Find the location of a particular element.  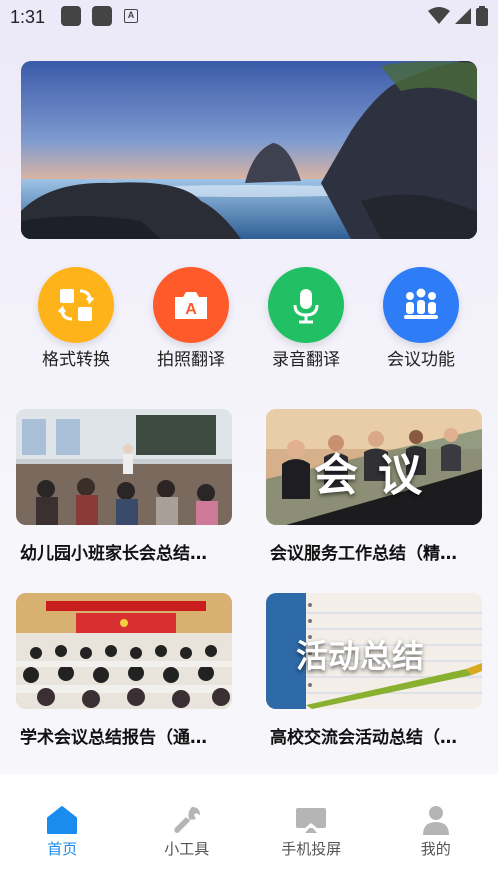

nav-label: 手机投屏 is located at coordinates (311, 849).